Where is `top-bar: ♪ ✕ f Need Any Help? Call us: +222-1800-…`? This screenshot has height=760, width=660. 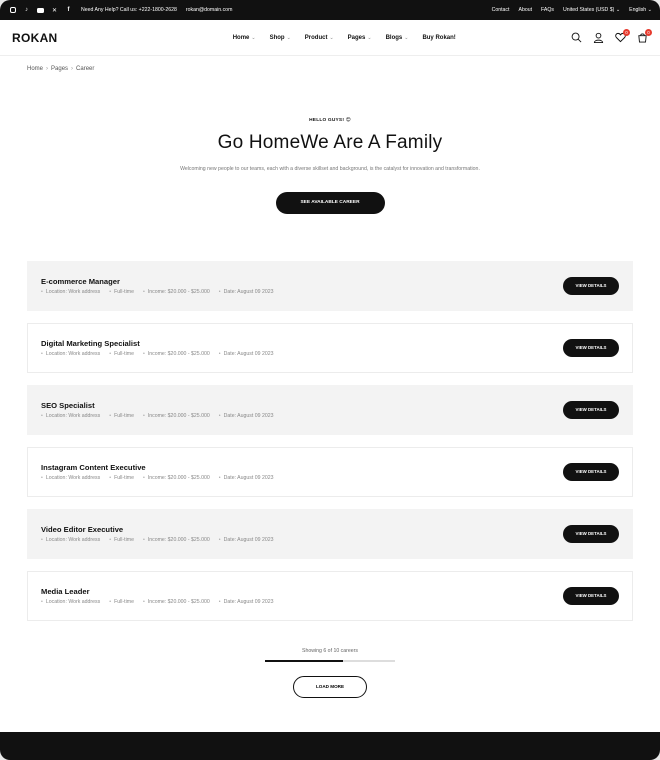 top-bar: ♪ ✕ f Need Any Help? Call us: +222-1800-… is located at coordinates (330, 10).